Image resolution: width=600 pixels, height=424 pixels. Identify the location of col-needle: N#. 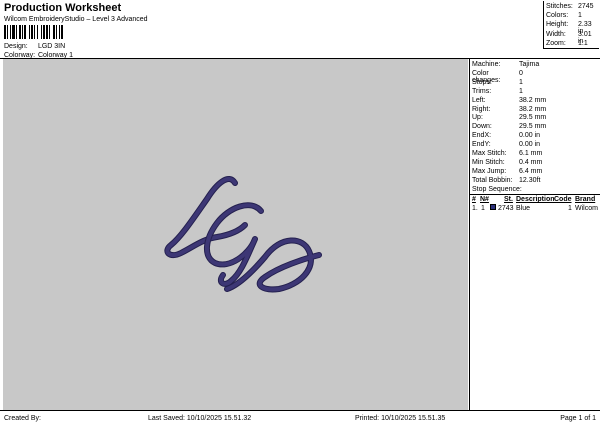
(484, 199).